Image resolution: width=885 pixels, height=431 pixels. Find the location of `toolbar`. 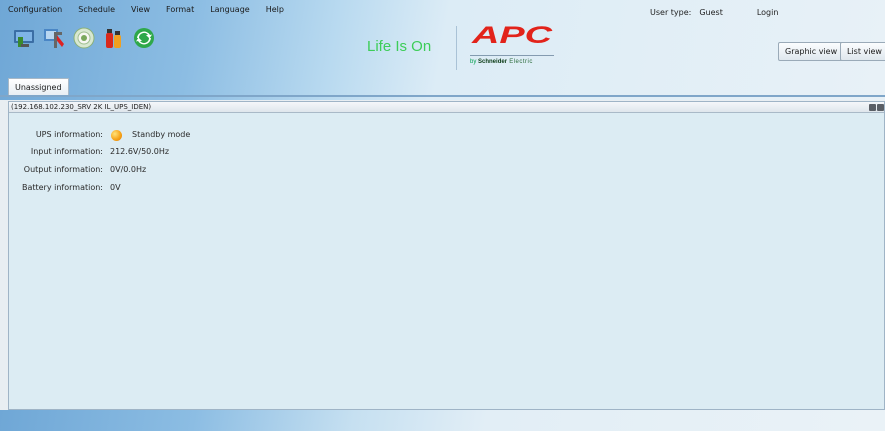

toolbar is located at coordinates (87, 38).